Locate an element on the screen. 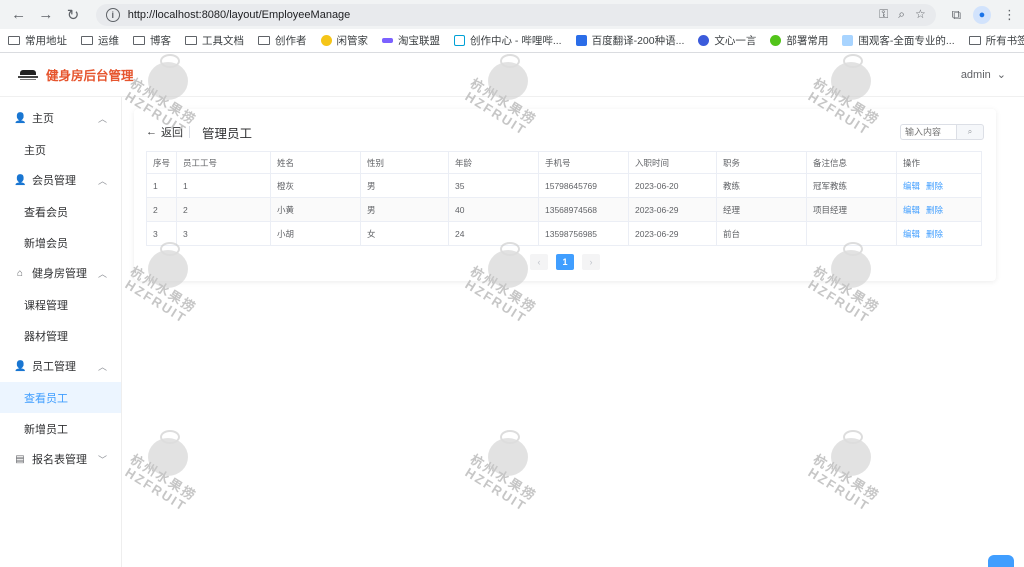 The width and height of the screenshot is (1024, 567). back-button: ← 返回 is located at coordinates (164, 132).